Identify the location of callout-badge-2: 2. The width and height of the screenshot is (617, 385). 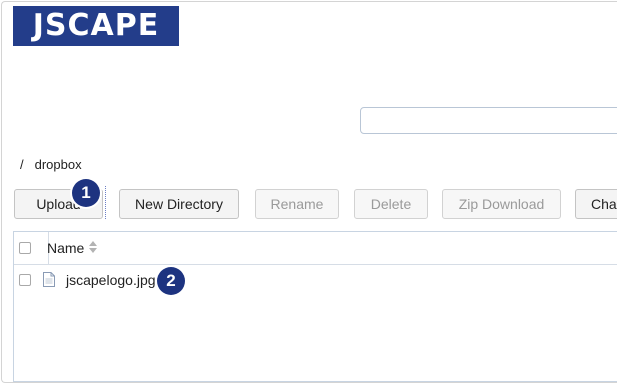
(171, 281).